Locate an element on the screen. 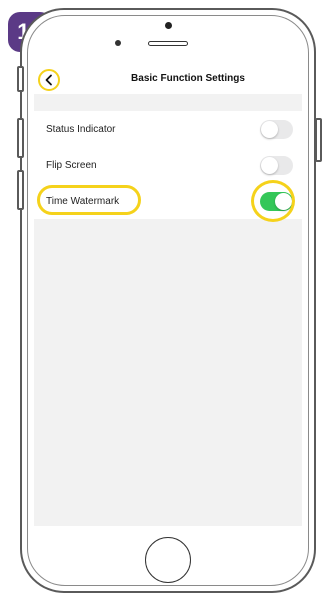  back-button is located at coordinates (49, 80).